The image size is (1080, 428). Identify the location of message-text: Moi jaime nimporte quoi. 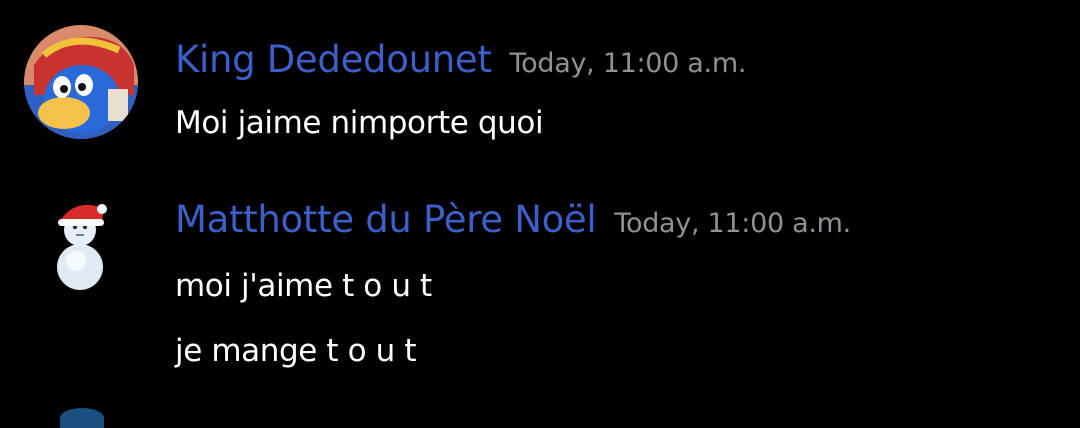
(359, 123).